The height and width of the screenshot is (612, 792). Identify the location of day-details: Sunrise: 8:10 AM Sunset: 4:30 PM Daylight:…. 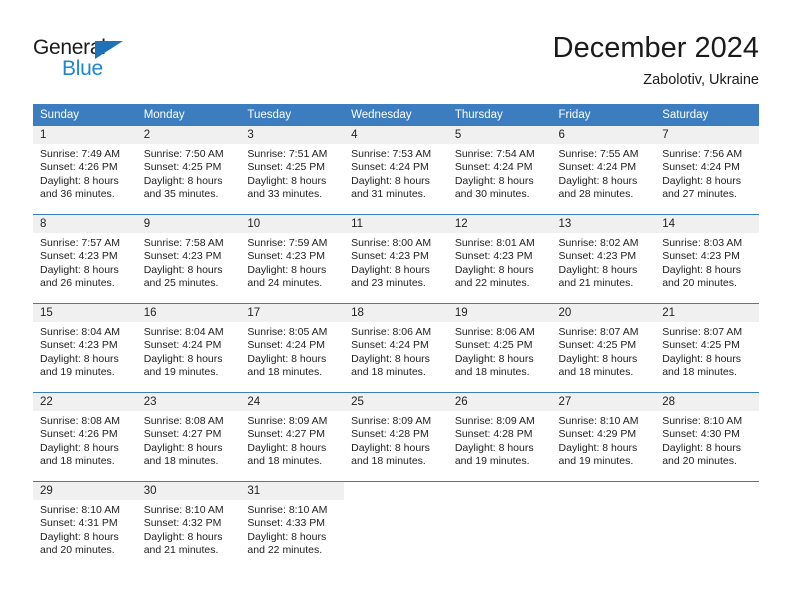
(707, 440).